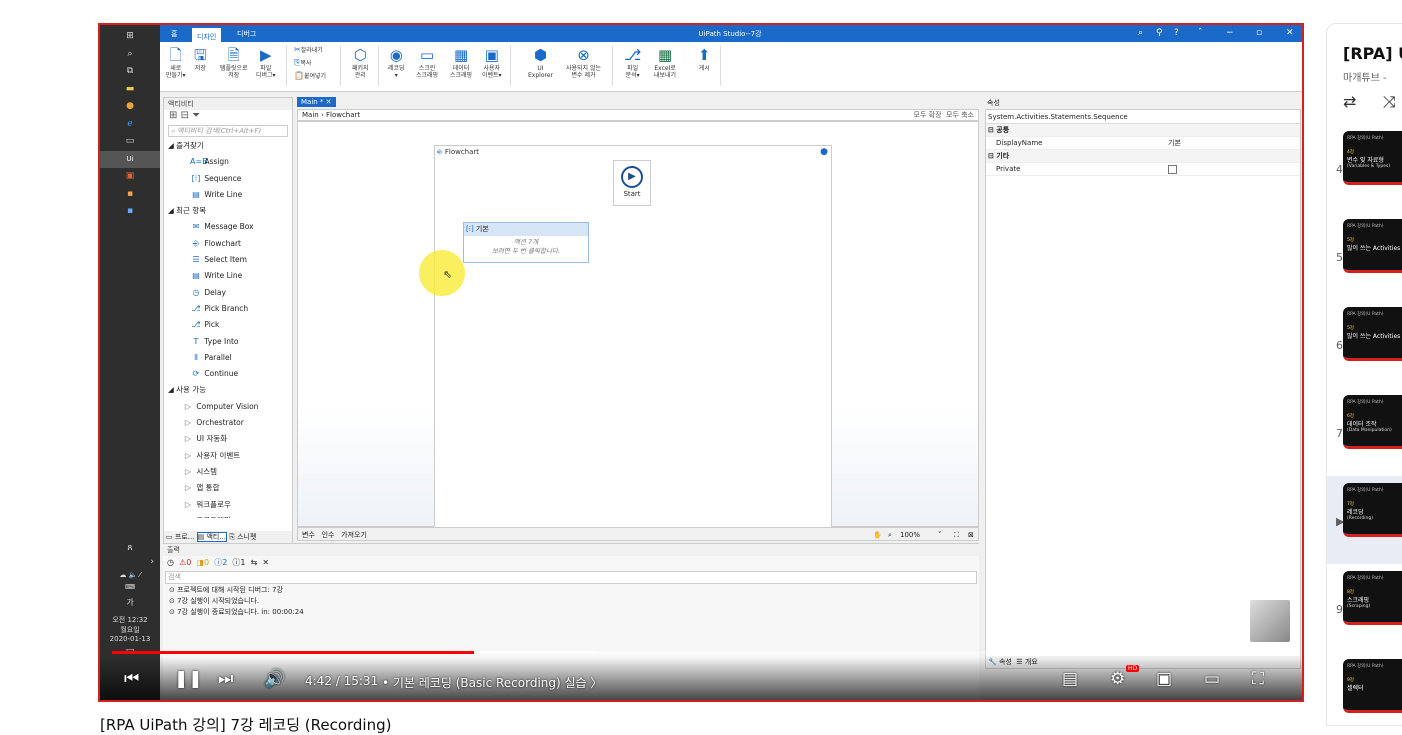 Image resolution: width=1402 pixels, height=735 pixels. Describe the element at coordinates (877, 535) in the screenshot. I see `pan-icon: ✋` at that location.